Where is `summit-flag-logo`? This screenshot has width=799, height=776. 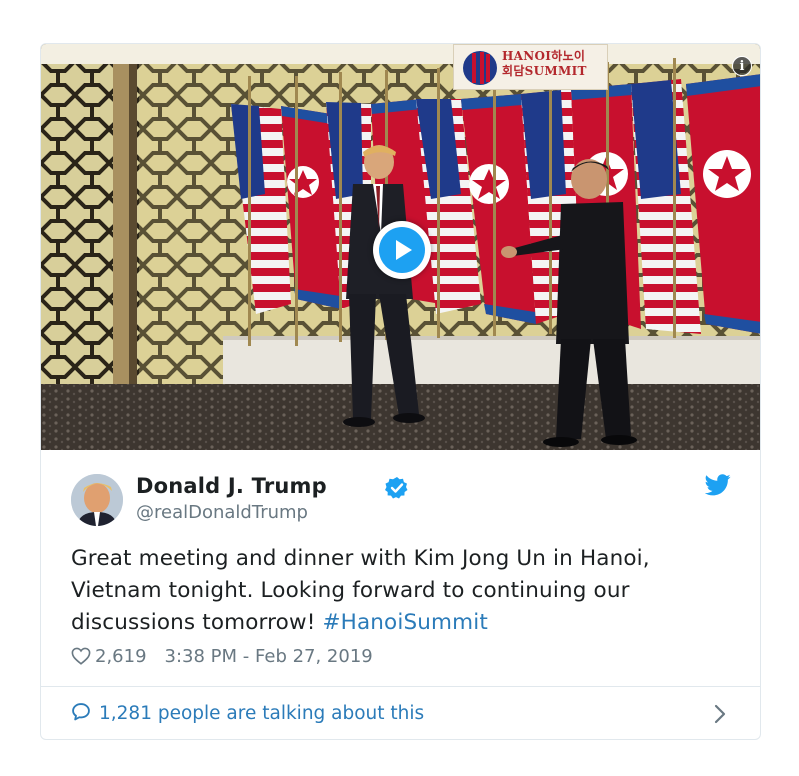 summit-flag-logo is located at coordinates (480, 68).